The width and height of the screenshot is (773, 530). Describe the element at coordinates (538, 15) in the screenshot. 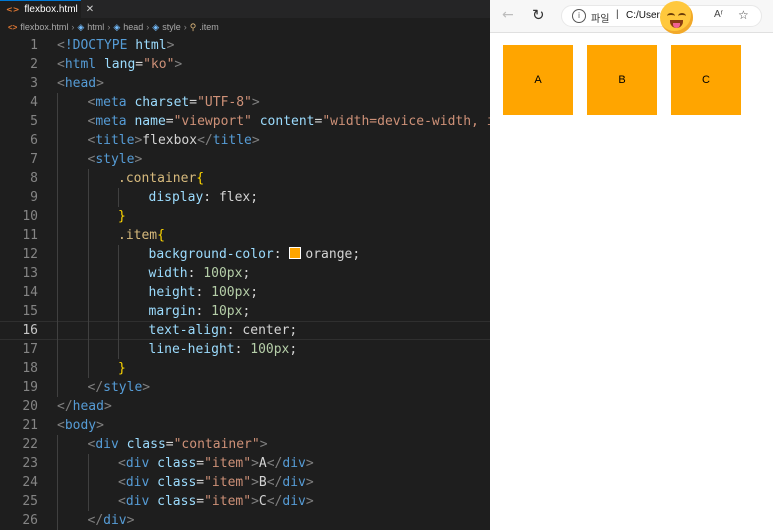

I see `refresh-icon: ↻` at that location.